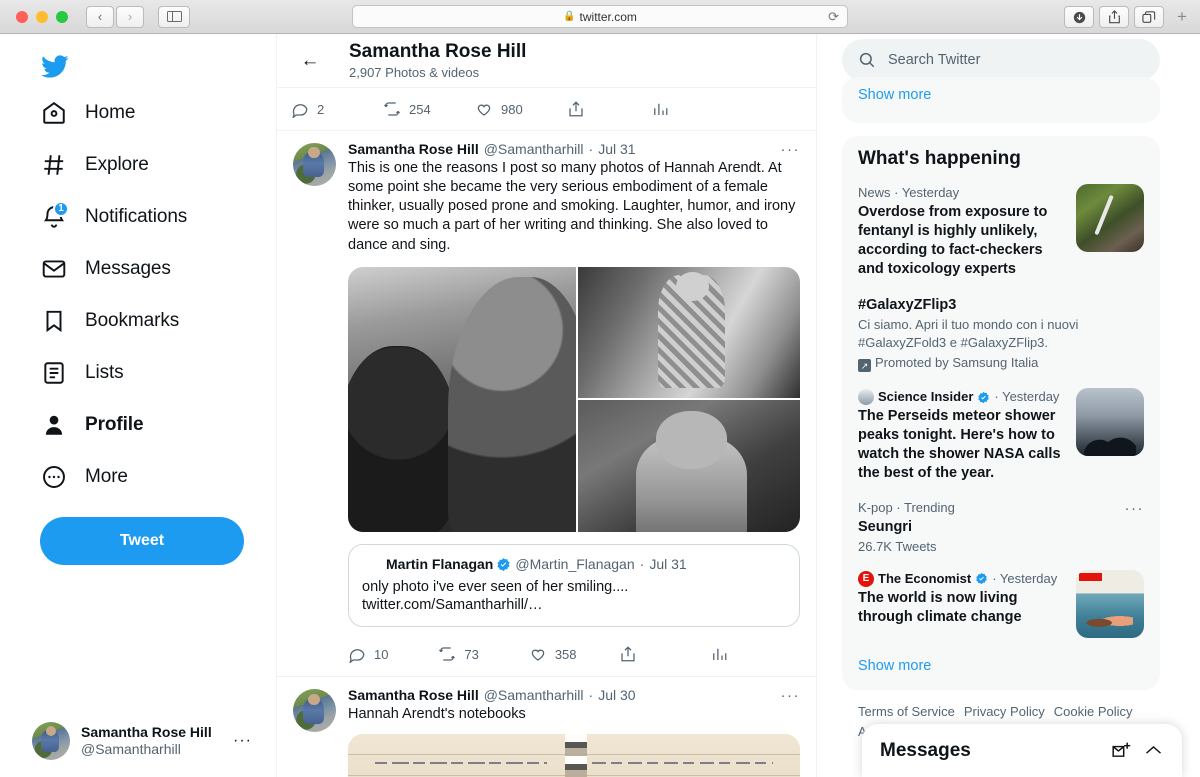 This screenshot has height=777, width=1200. Describe the element at coordinates (104, 372) in the screenshot. I see `sidebar-item-label: Lists` at that location.